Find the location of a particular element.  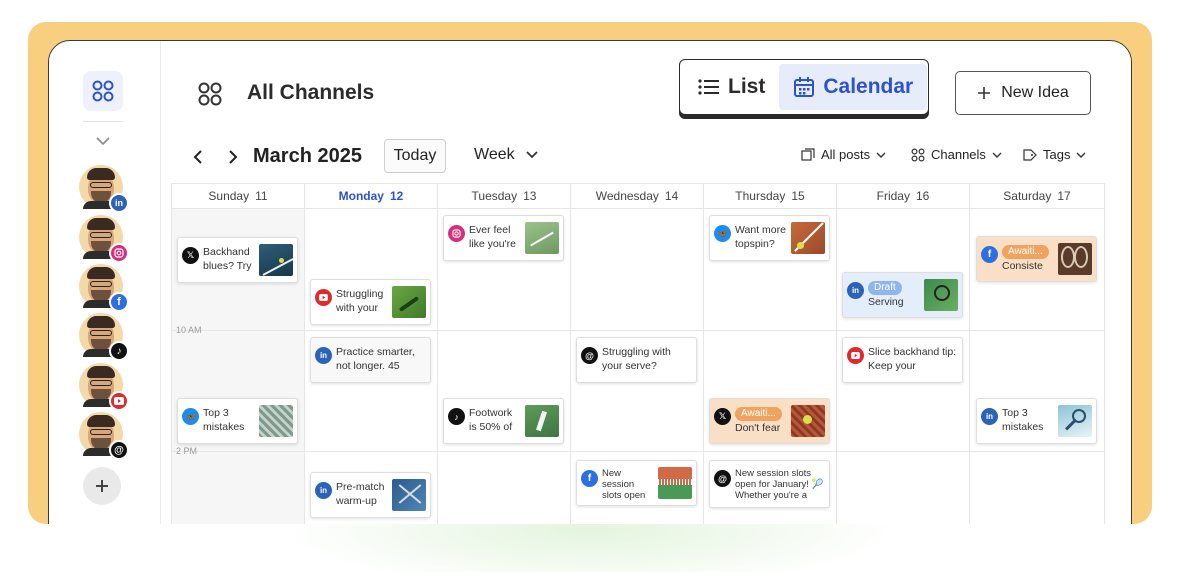

post-card: 𝕏 Awaiti... Don't fear is located at coordinates (769, 421).